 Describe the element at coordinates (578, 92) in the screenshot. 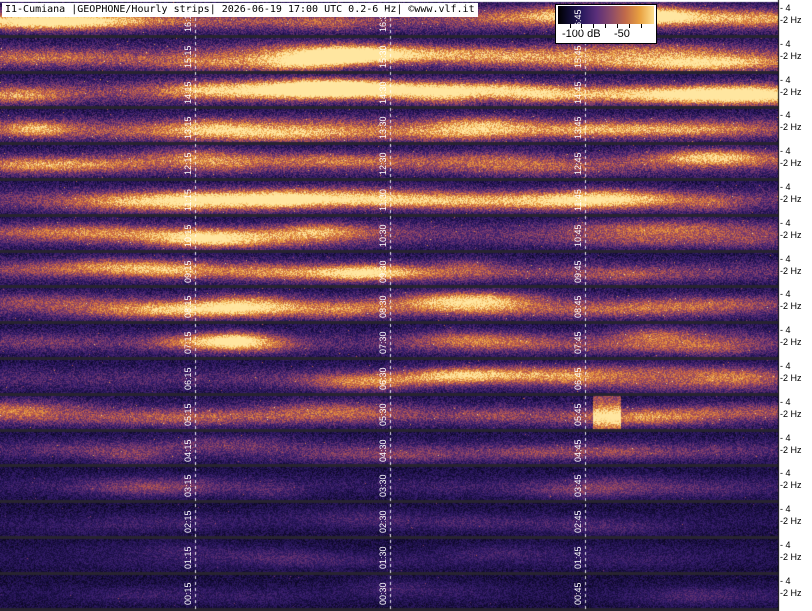

I see `time-label: 14:45` at that location.